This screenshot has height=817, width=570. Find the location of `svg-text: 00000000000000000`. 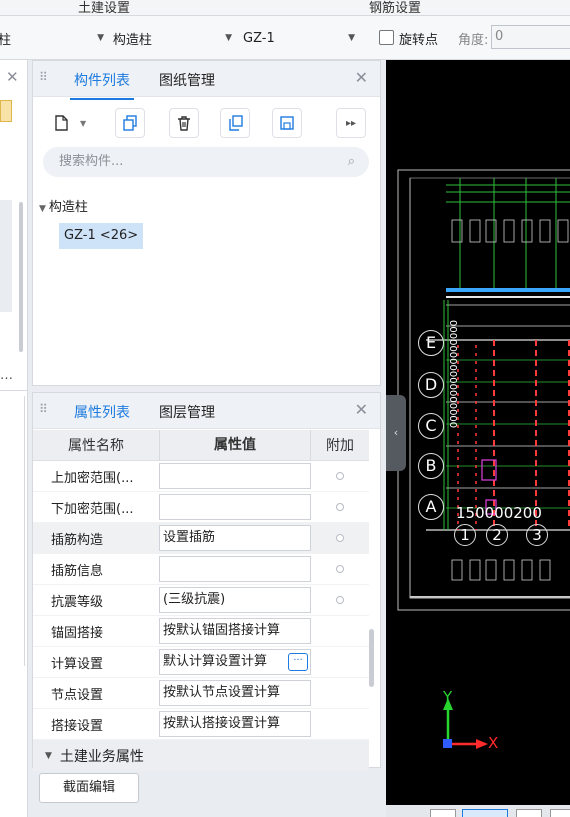

svg-text: 00000000000000000 is located at coordinates (452, 374).